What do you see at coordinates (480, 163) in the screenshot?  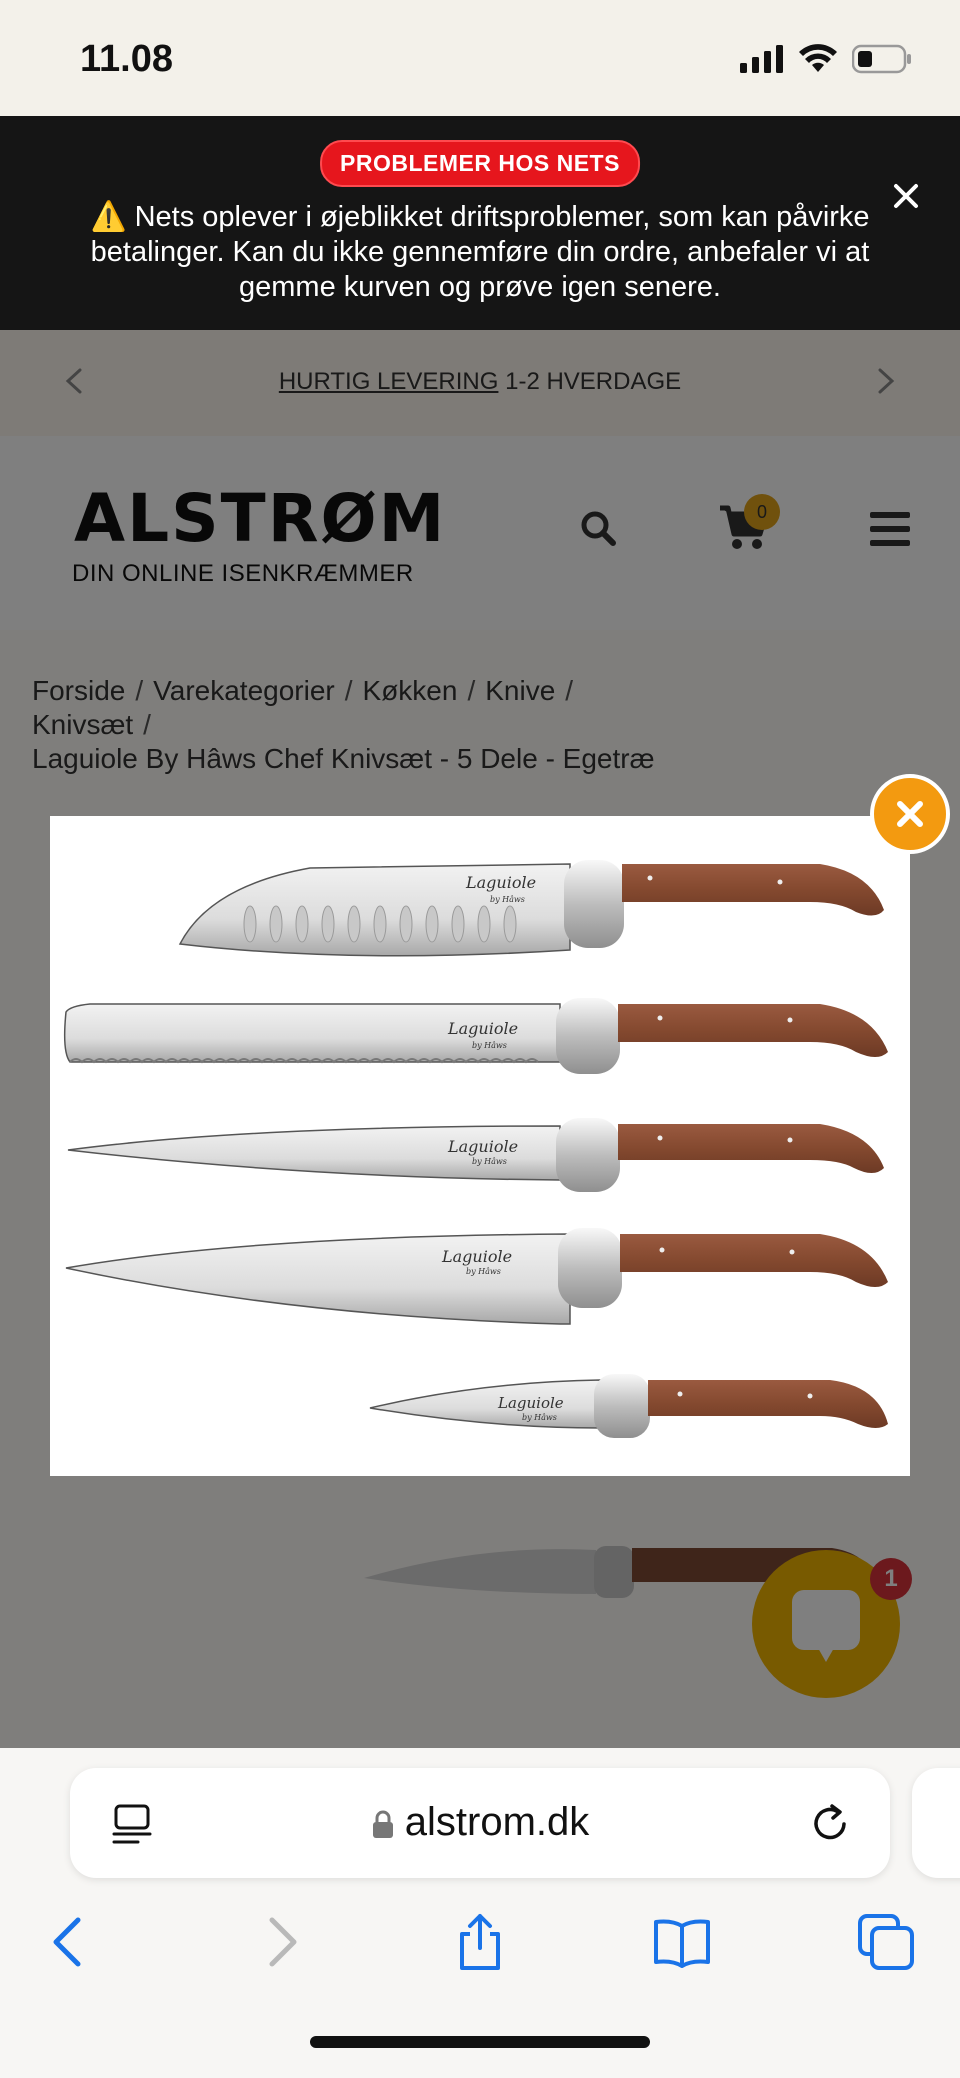 I see `alert-badge: PROBLEMER HOS NETS` at bounding box center [480, 163].